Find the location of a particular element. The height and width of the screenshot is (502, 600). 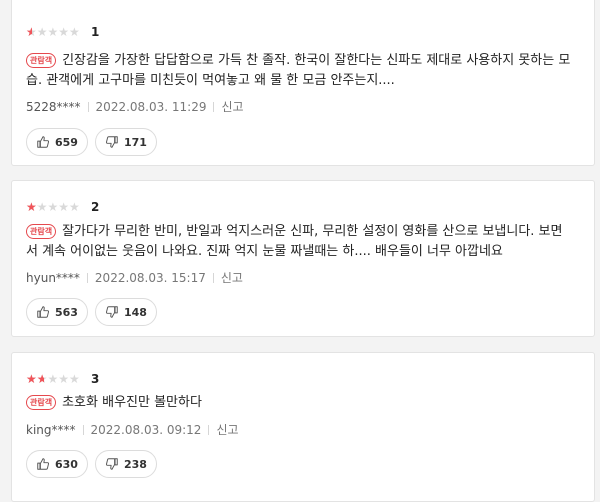

vote-buttons: 563 148 is located at coordinates (95, 312).